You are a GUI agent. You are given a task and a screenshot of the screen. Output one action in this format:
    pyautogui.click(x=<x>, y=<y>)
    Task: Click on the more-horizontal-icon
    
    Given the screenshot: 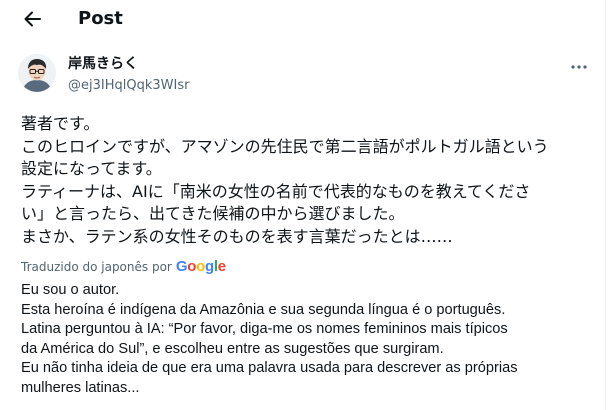 What is the action you would take?
    pyautogui.click(x=579, y=67)
    